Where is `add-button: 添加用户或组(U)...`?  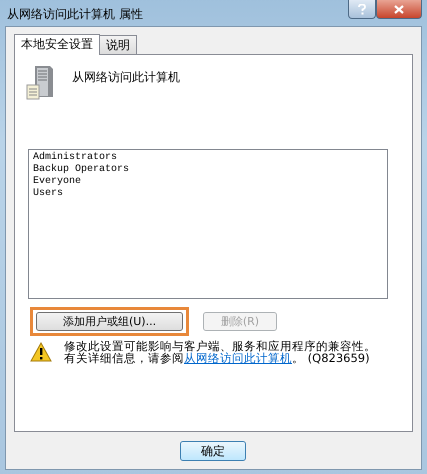 add-button: 添加用户或组(U)... is located at coordinates (109, 321).